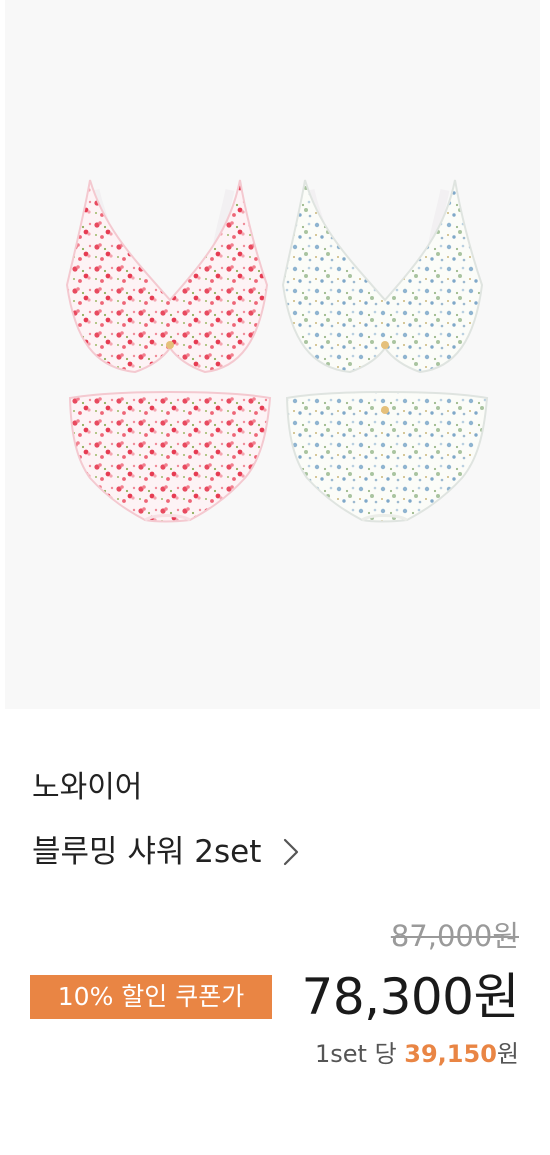 This screenshot has height=1155, width=550. Describe the element at coordinates (87, 787) in the screenshot. I see `brand-label: 노와이어` at that location.